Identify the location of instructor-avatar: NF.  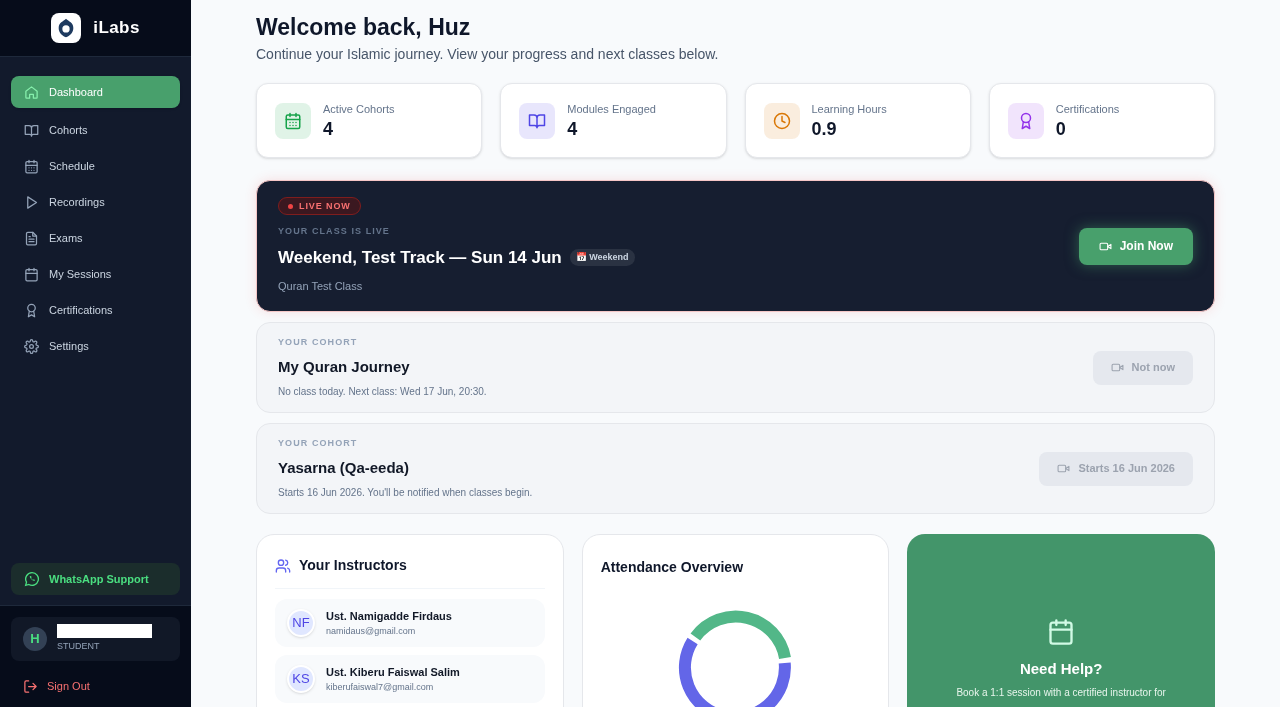
(301, 623).